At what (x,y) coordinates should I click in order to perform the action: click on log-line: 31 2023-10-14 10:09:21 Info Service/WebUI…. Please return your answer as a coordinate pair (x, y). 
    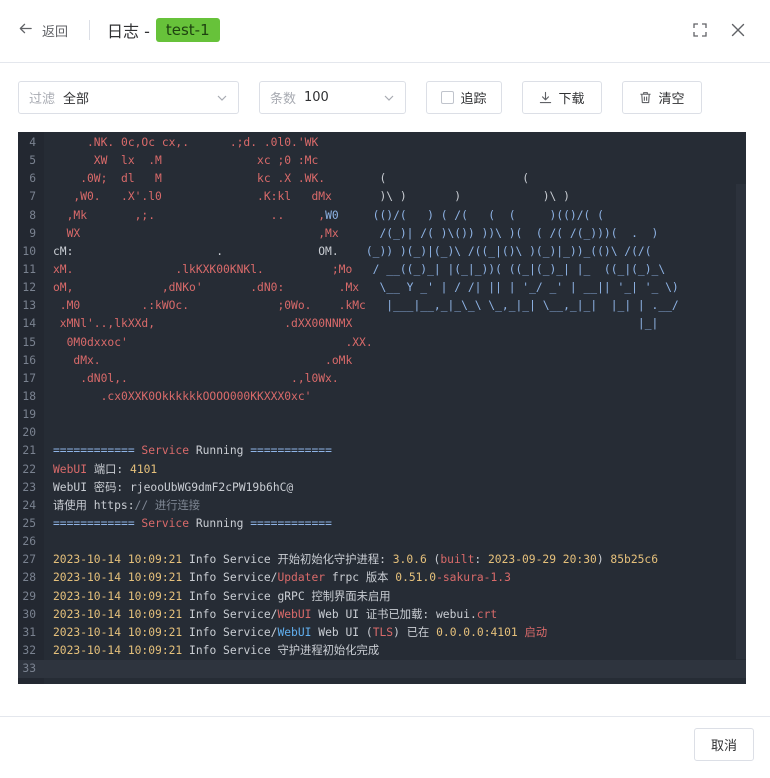
    Looking at the image, I should click on (382, 633).